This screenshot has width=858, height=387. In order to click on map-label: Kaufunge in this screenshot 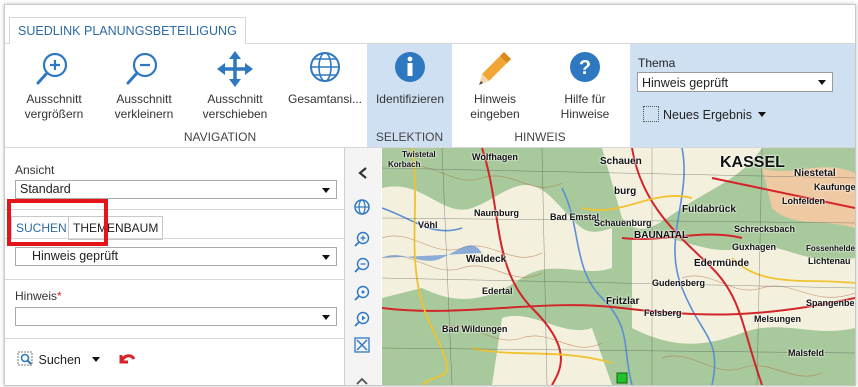, I will do `click(834, 187)`.